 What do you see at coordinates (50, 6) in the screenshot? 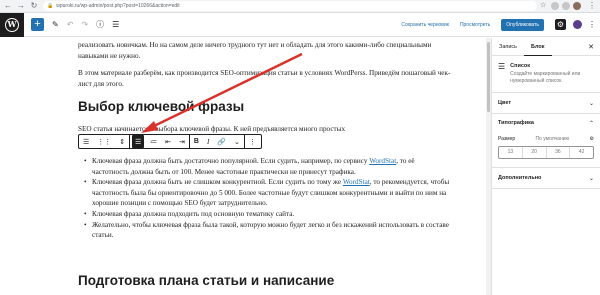
I see `lock-icon: 🔒` at bounding box center [50, 6].